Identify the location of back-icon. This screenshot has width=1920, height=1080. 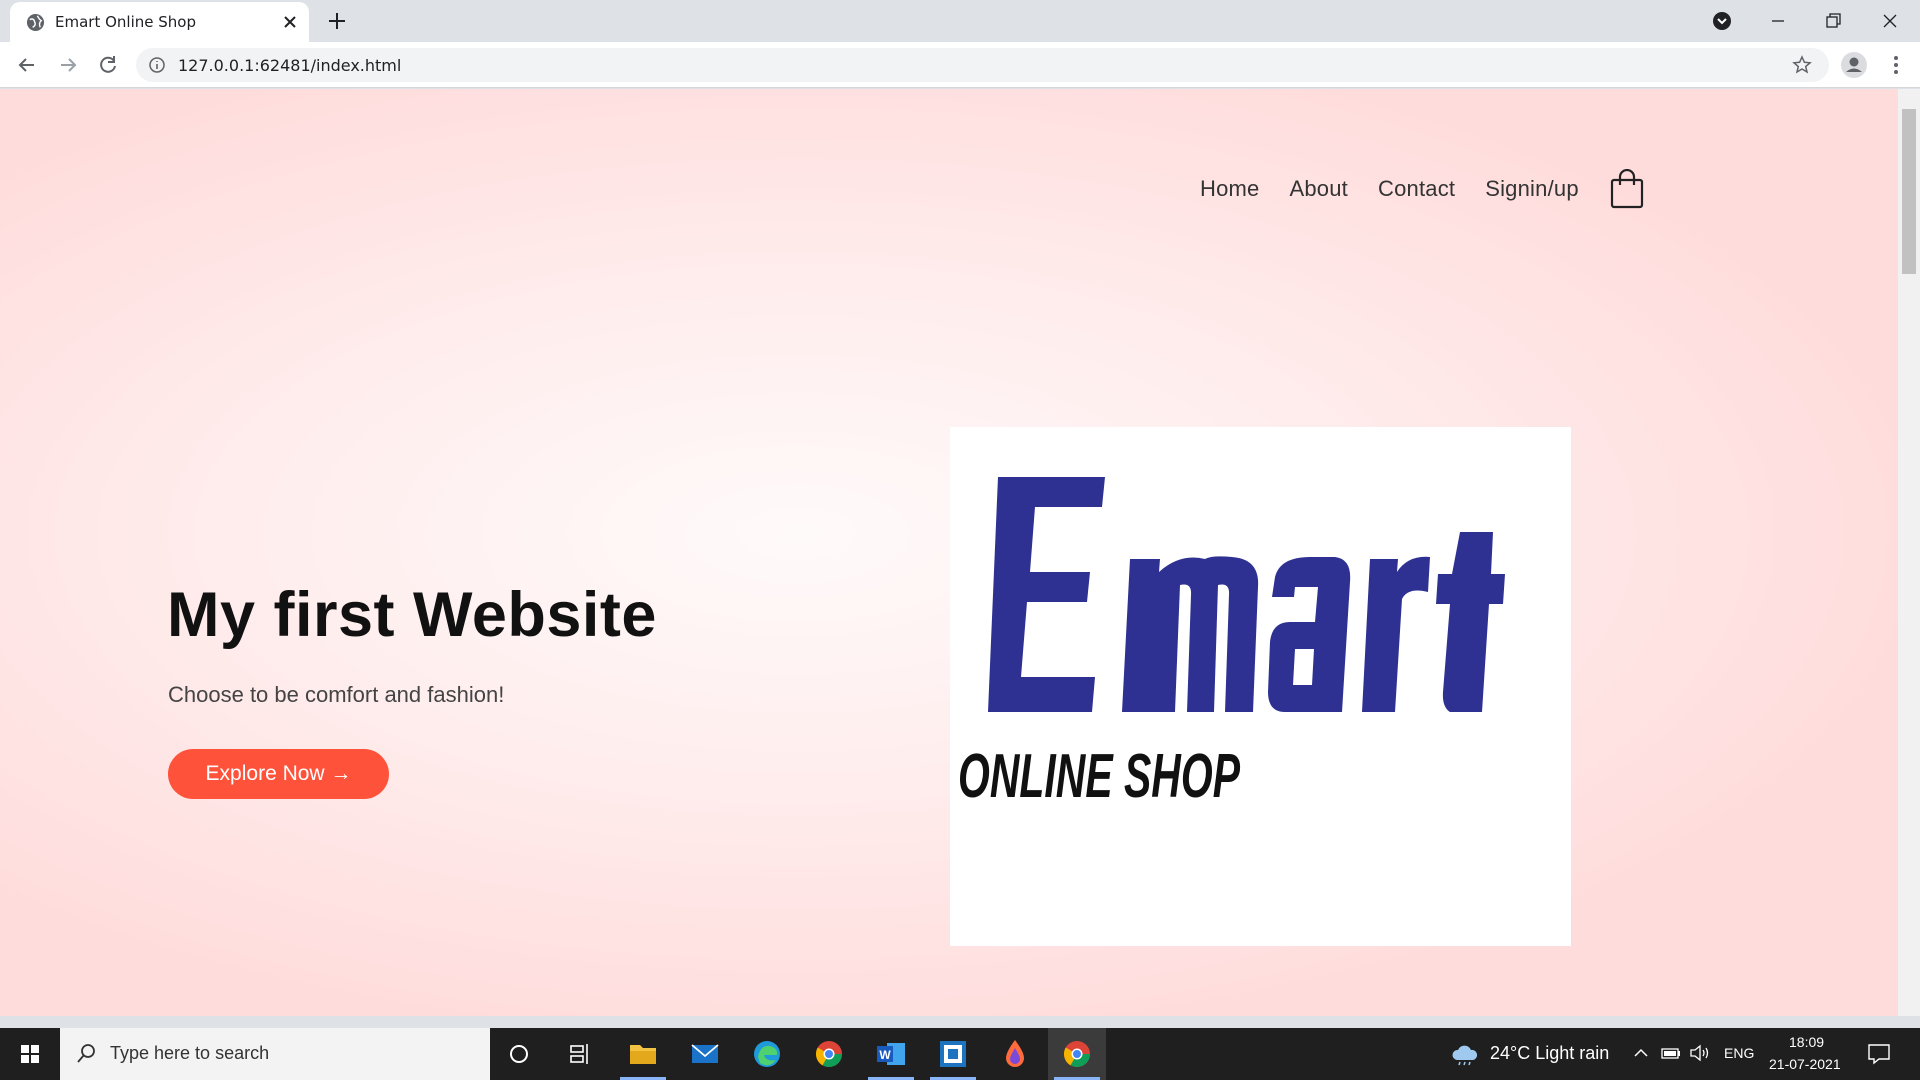
(27, 65).